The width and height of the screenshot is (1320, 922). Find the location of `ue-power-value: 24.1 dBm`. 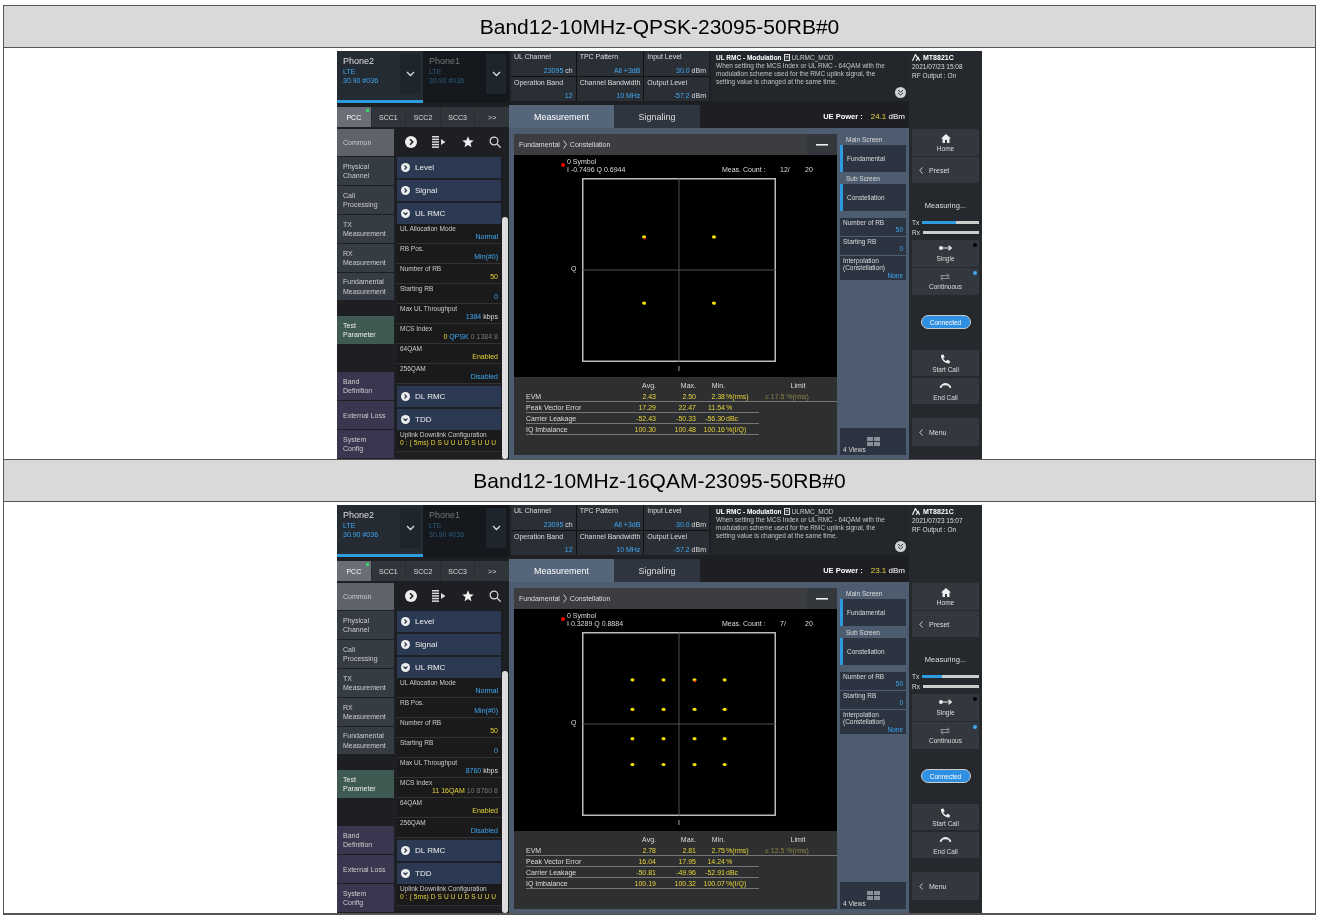

ue-power-value: 24.1 dBm is located at coordinates (887, 116).